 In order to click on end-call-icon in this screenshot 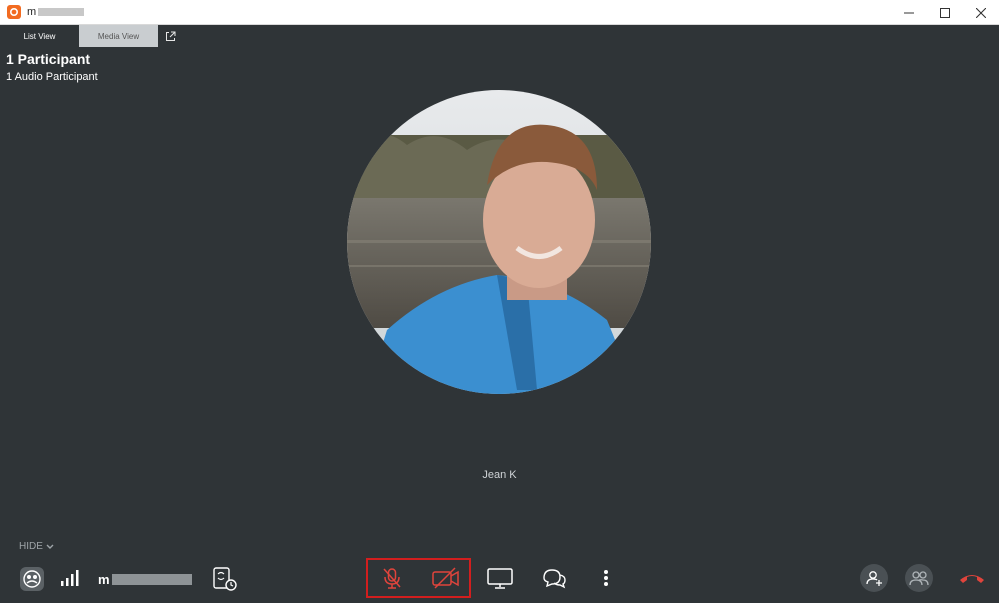, I will do `click(972, 579)`.